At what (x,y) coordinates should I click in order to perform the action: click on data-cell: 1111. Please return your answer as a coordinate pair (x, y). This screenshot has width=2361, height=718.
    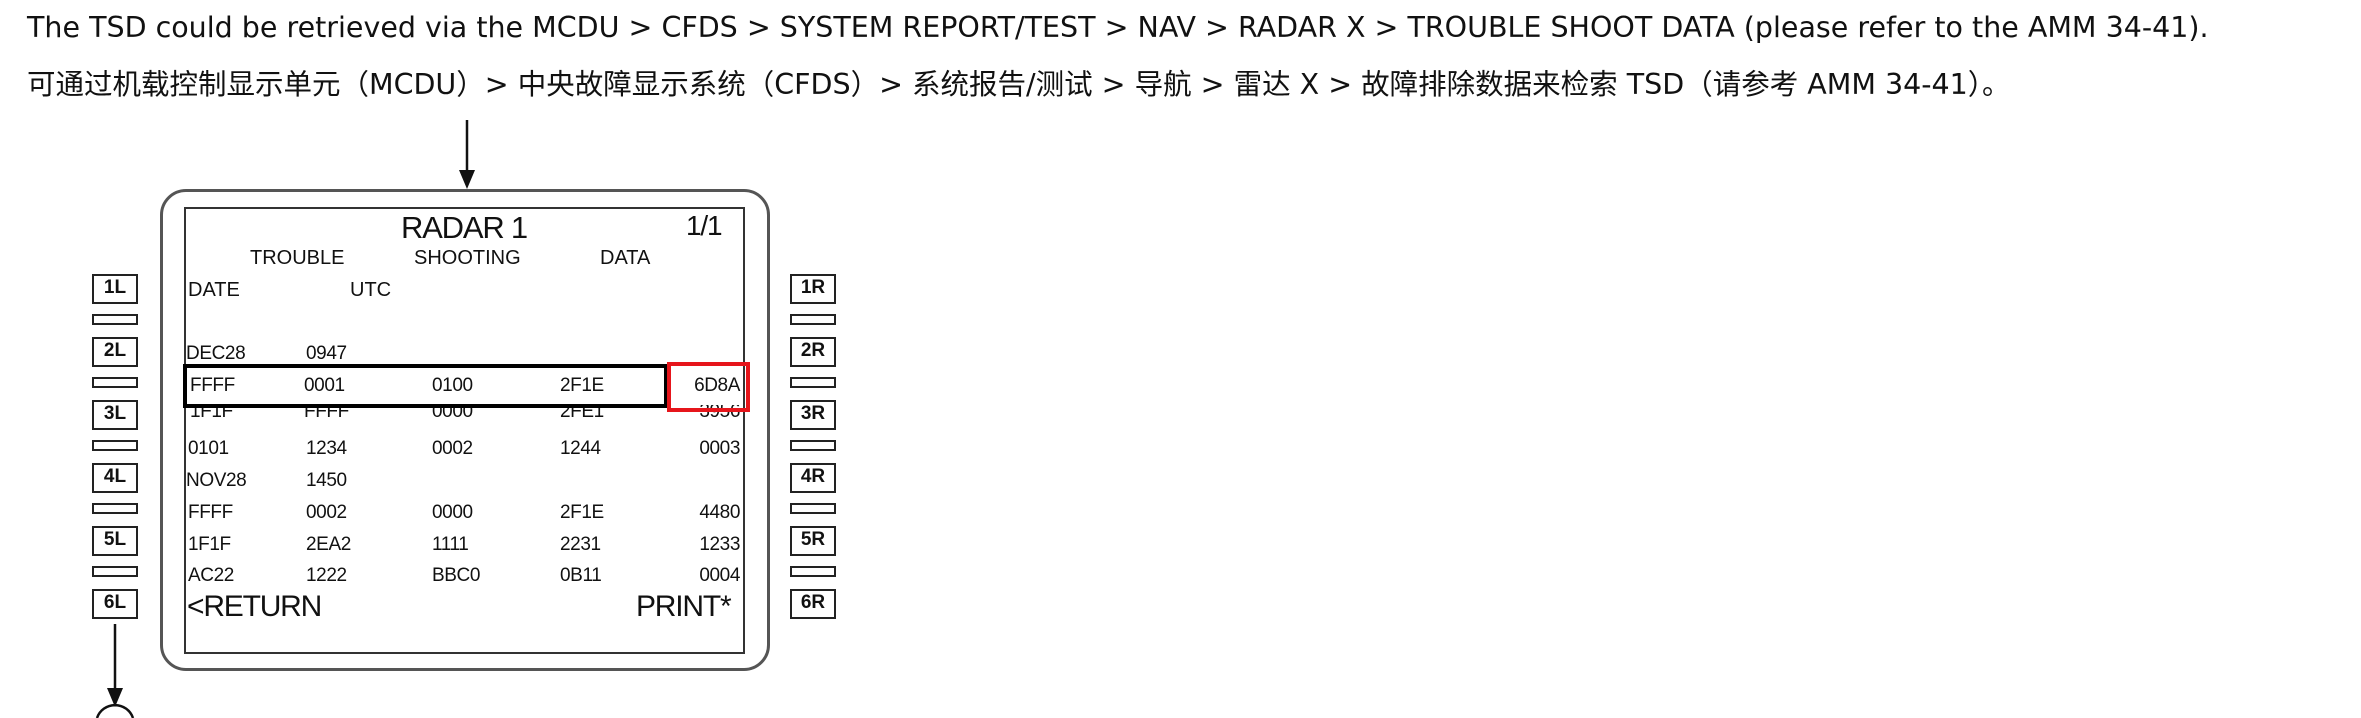
    Looking at the image, I should click on (450, 544).